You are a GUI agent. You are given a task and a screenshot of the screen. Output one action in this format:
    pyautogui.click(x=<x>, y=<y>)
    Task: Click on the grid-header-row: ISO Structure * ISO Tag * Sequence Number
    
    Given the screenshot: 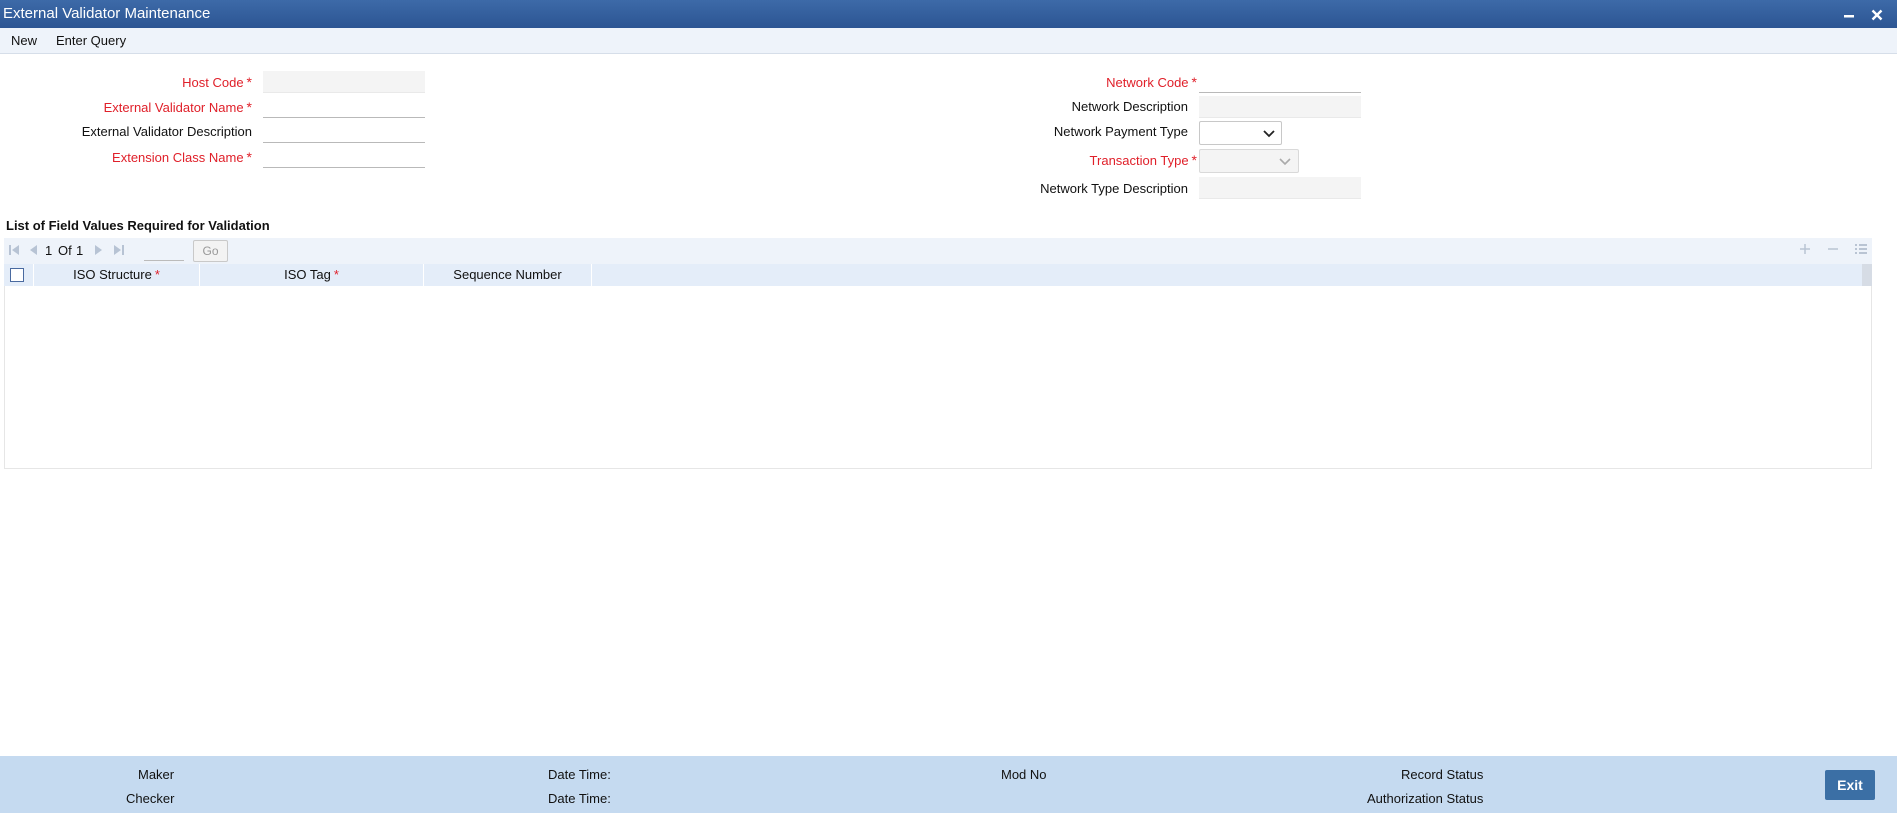 What is the action you would take?
    pyautogui.click(x=933, y=275)
    